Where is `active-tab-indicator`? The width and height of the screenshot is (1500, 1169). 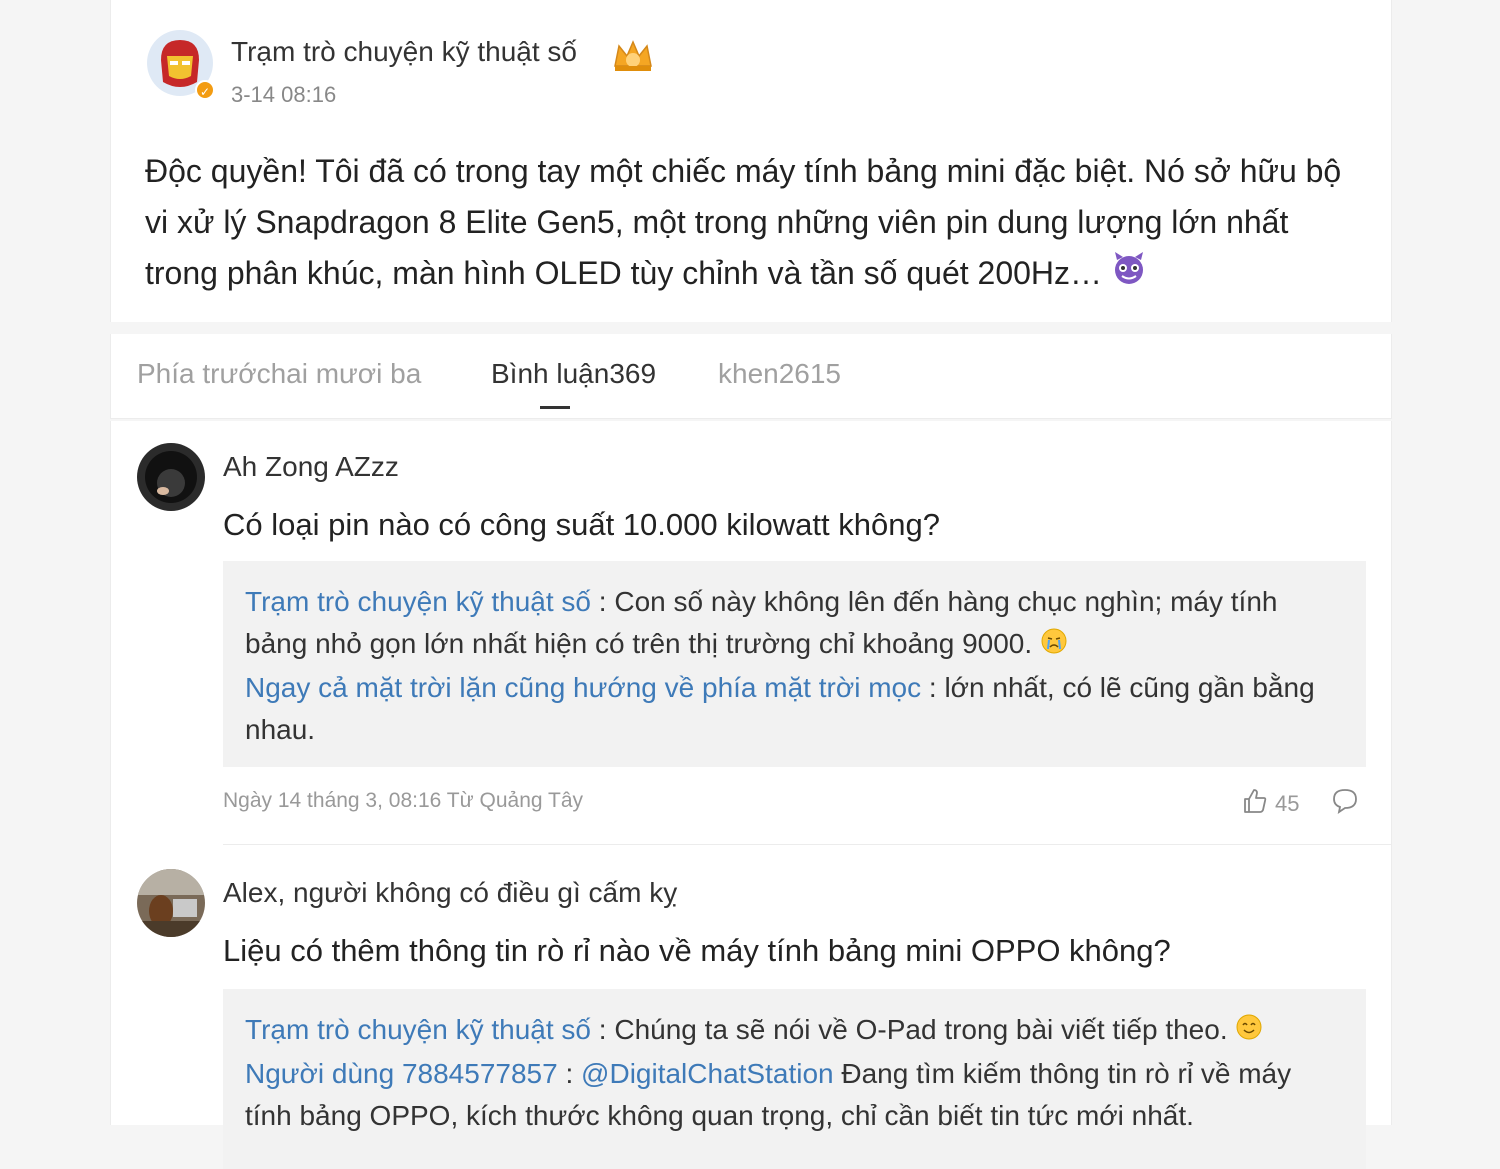 active-tab-indicator is located at coordinates (555, 407).